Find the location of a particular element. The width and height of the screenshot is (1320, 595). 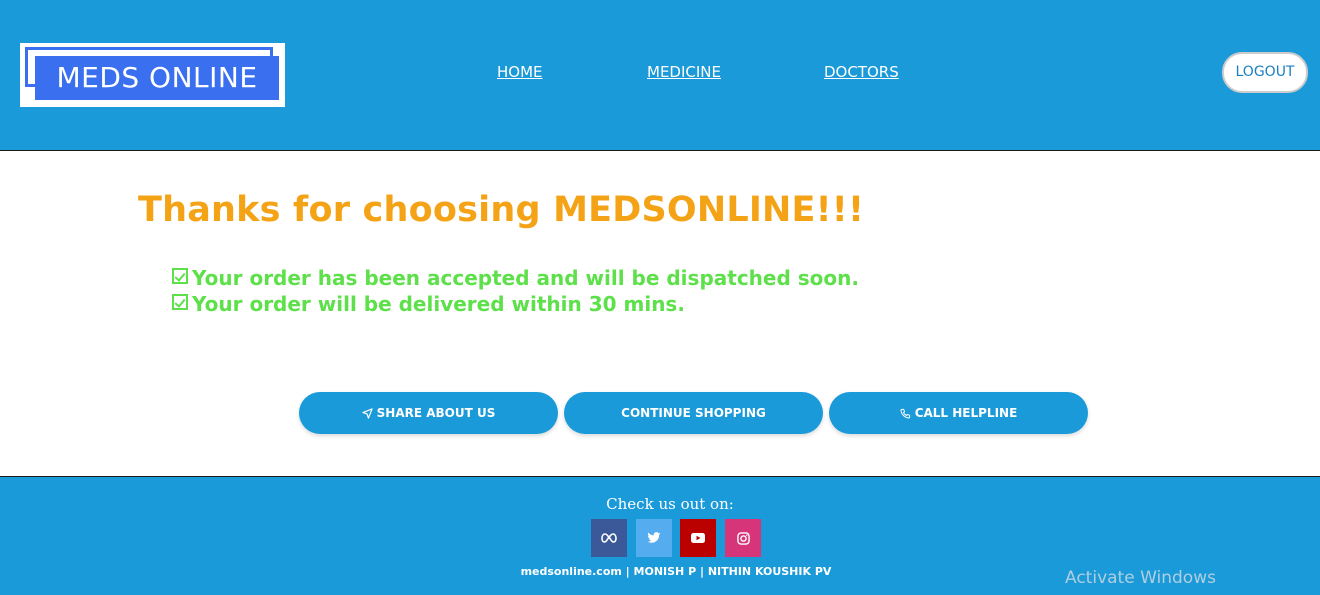

continue-shopping-label: CONTINUE SHOPPING is located at coordinates (693, 413).